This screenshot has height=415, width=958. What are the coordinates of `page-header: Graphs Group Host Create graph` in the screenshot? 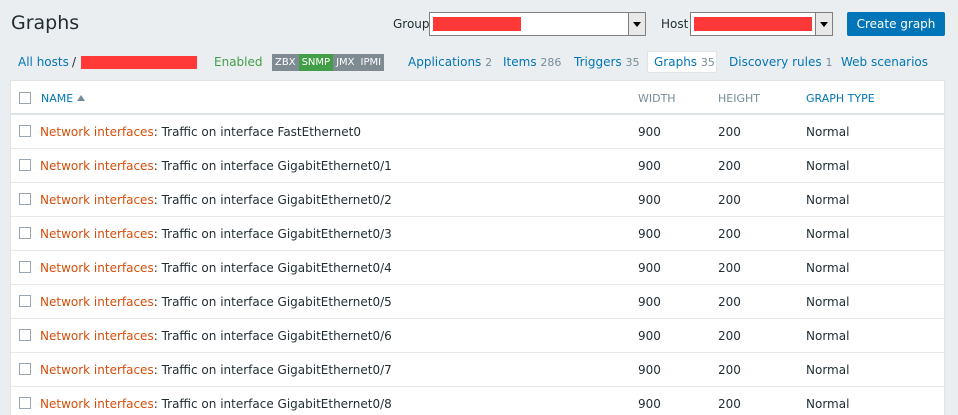 It's located at (479, 24).